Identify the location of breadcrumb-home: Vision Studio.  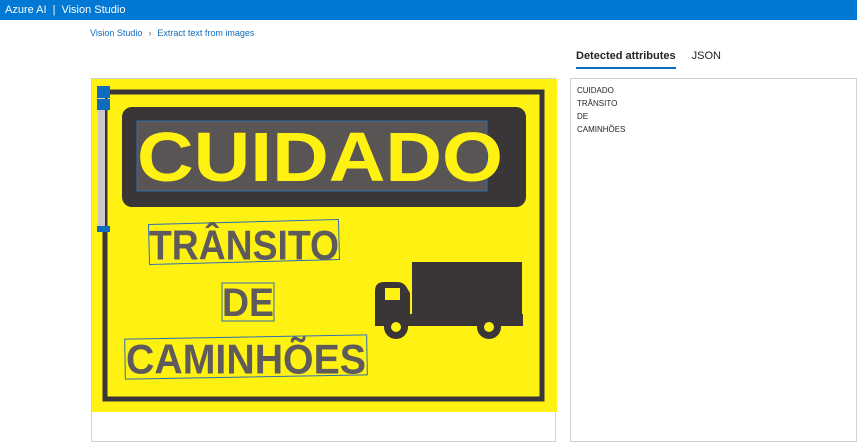
(116, 33).